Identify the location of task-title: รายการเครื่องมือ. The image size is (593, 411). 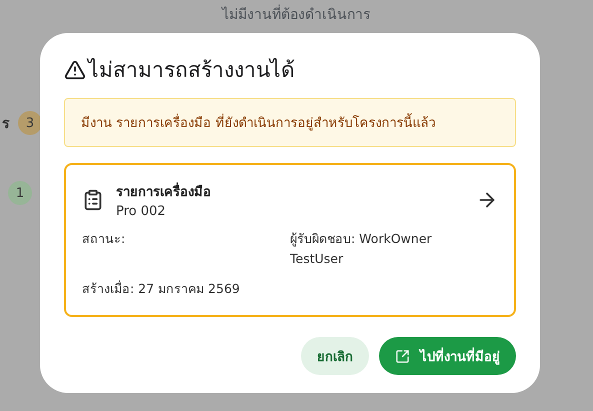
(290, 191).